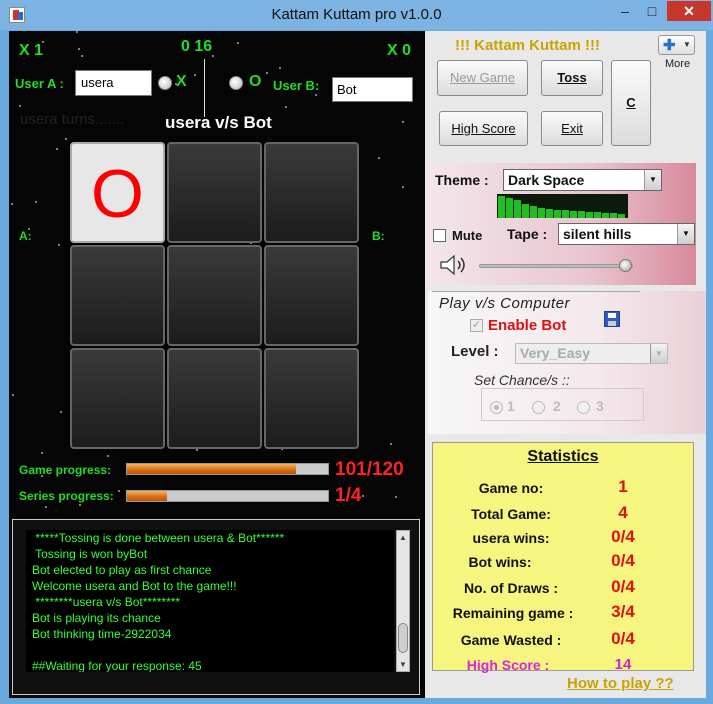 Image resolution: width=713 pixels, height=704 pixels. Describe the element at coordinates (106, 602) in the screenshot. I see `log-line: ********usera v/s Bot********` at that location.